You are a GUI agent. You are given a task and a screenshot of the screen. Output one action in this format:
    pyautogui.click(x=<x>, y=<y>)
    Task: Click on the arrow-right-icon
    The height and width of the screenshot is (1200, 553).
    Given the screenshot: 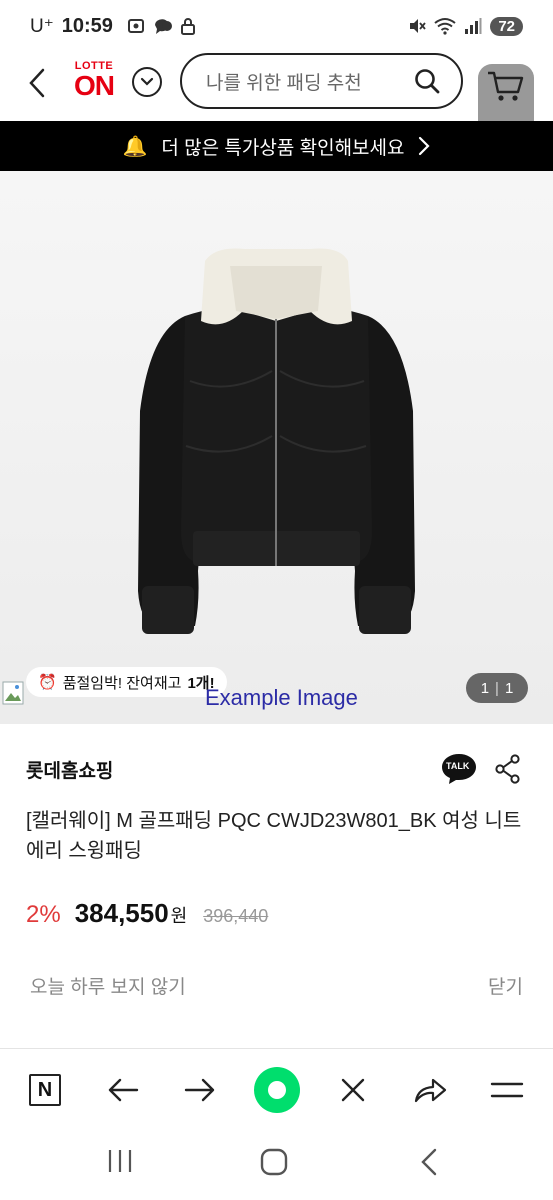 What is the action you would take?
    pyautogui.click(x=199, y=1090)
    